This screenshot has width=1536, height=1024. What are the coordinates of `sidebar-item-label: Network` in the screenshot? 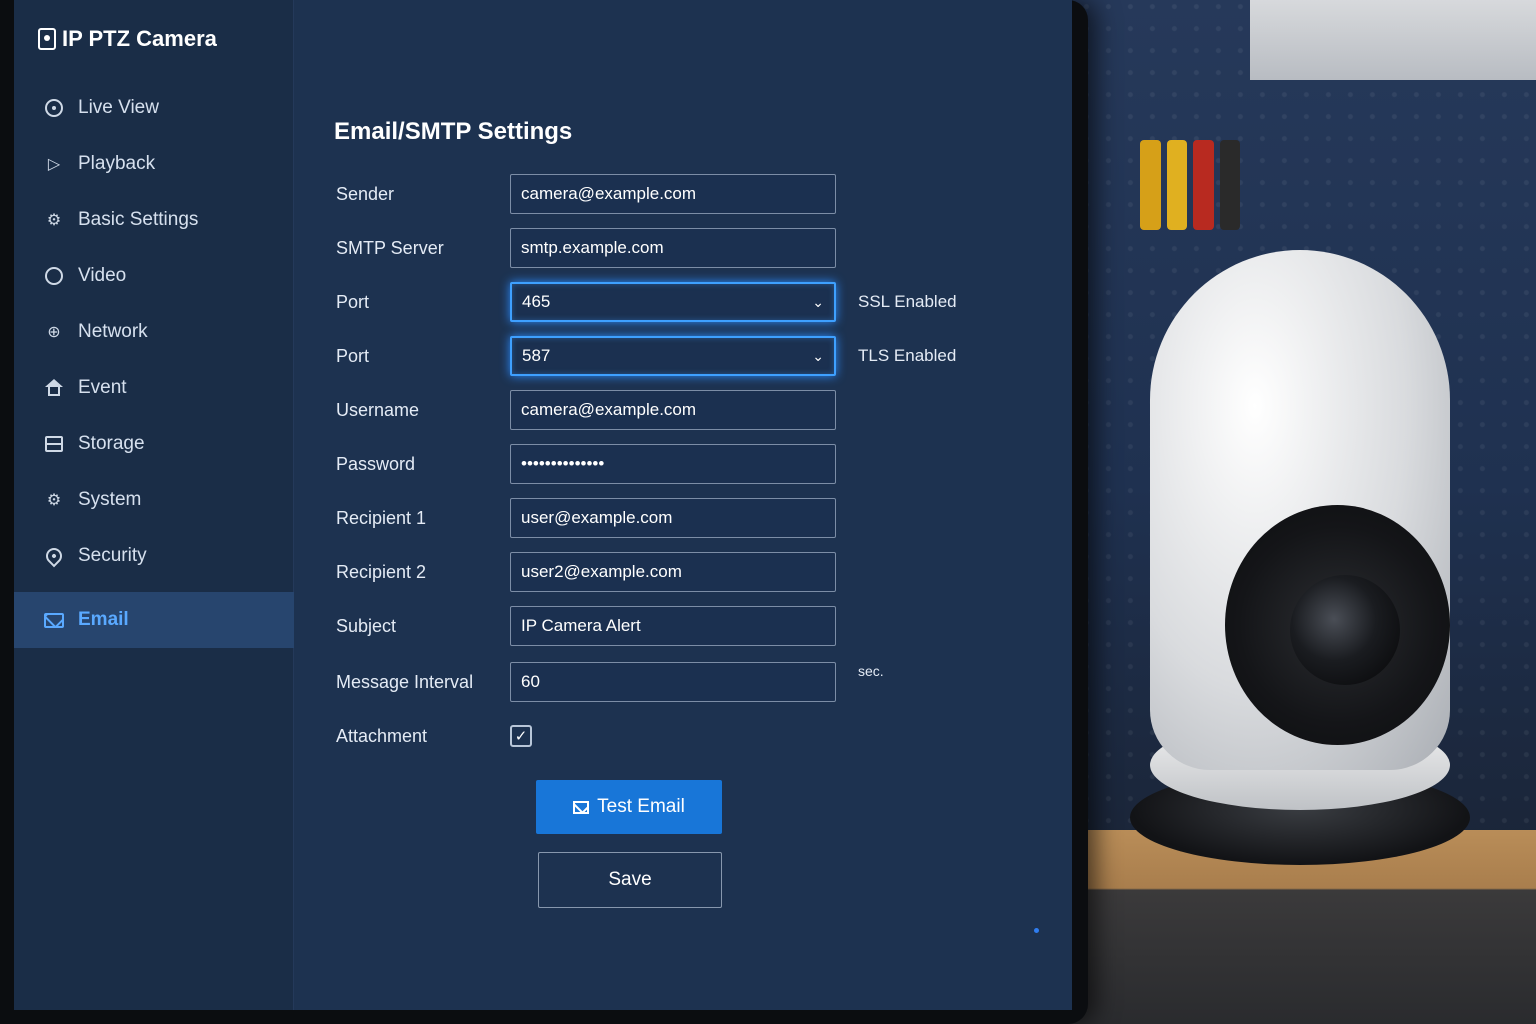 It's located at (113, 331).